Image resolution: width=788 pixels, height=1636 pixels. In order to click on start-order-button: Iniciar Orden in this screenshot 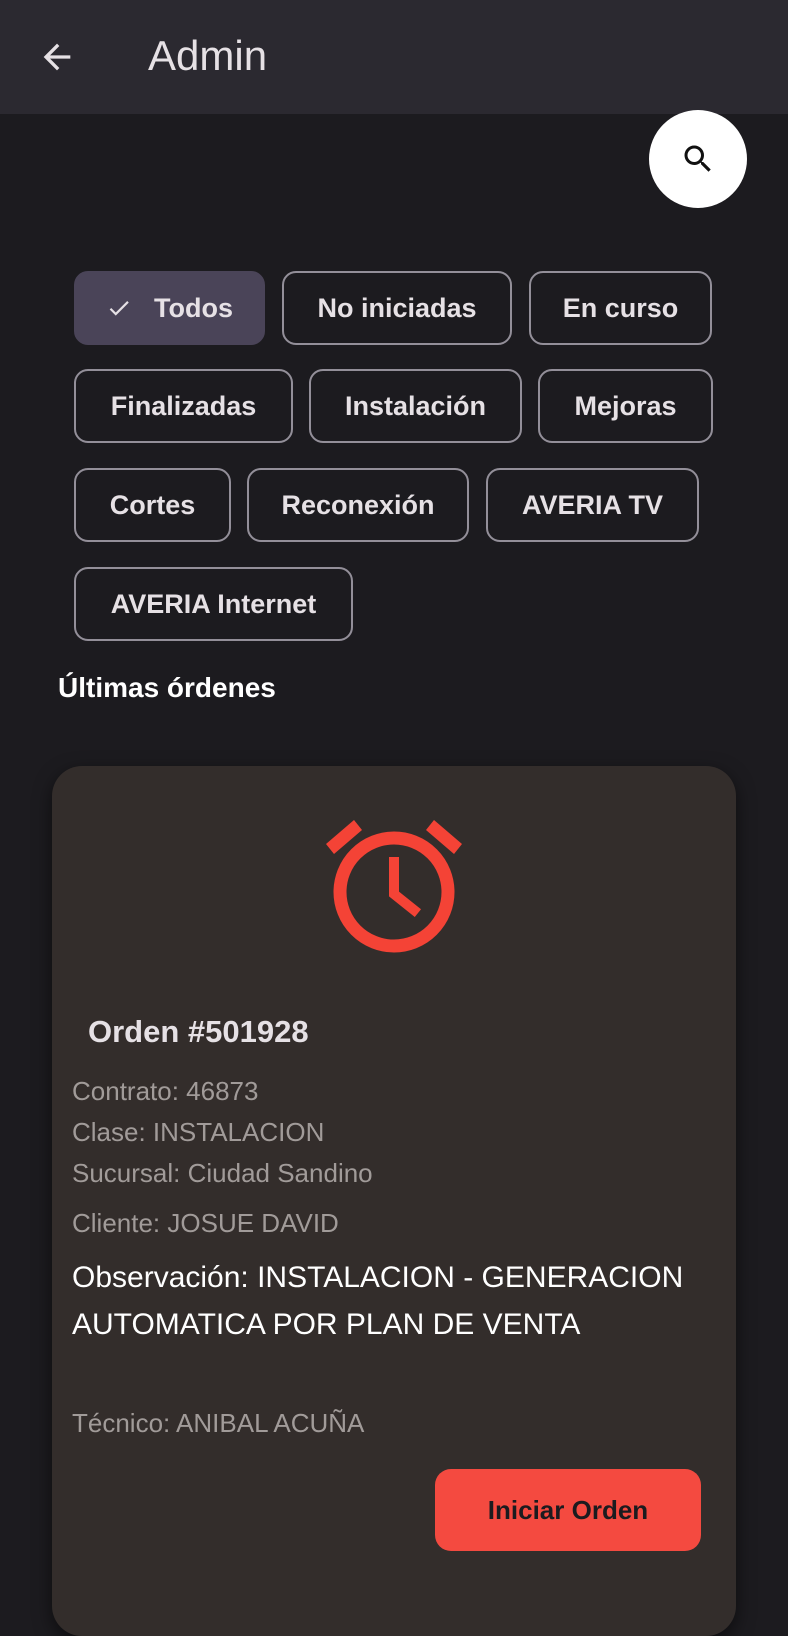, I will do `click(568, 1510)`.